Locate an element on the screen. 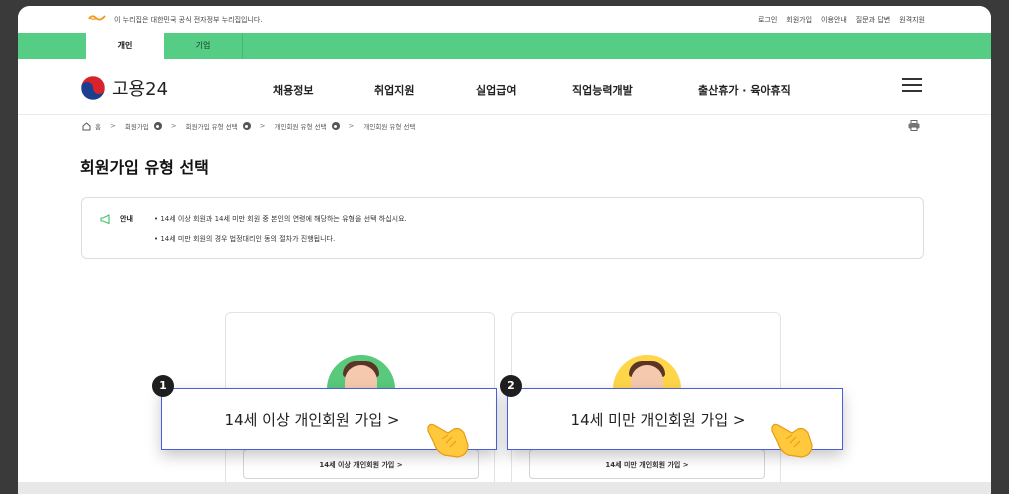 Image resolution: width=1009 pixels, height=494 pixels. tab-personal: 개인 is located at coordinates (125, 46).